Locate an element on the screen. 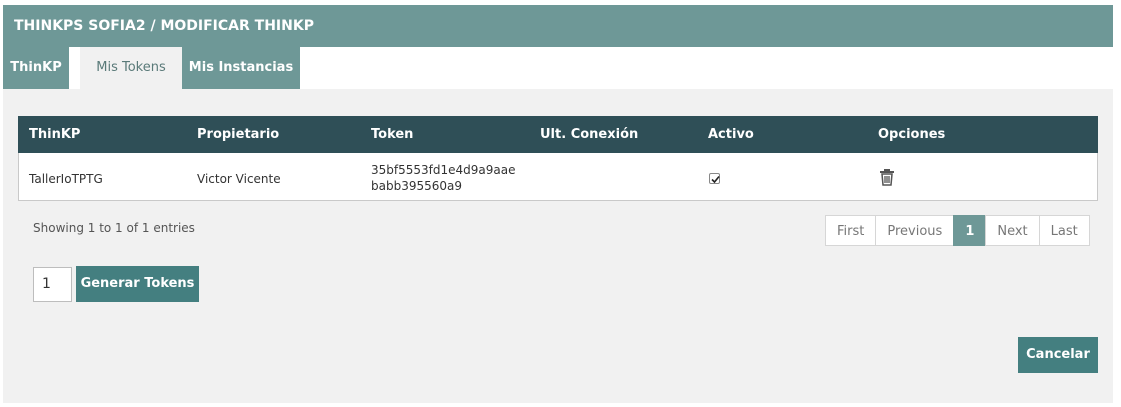  cell-thinkp: TallerIoTPTG is located at coordinates (66, 179).